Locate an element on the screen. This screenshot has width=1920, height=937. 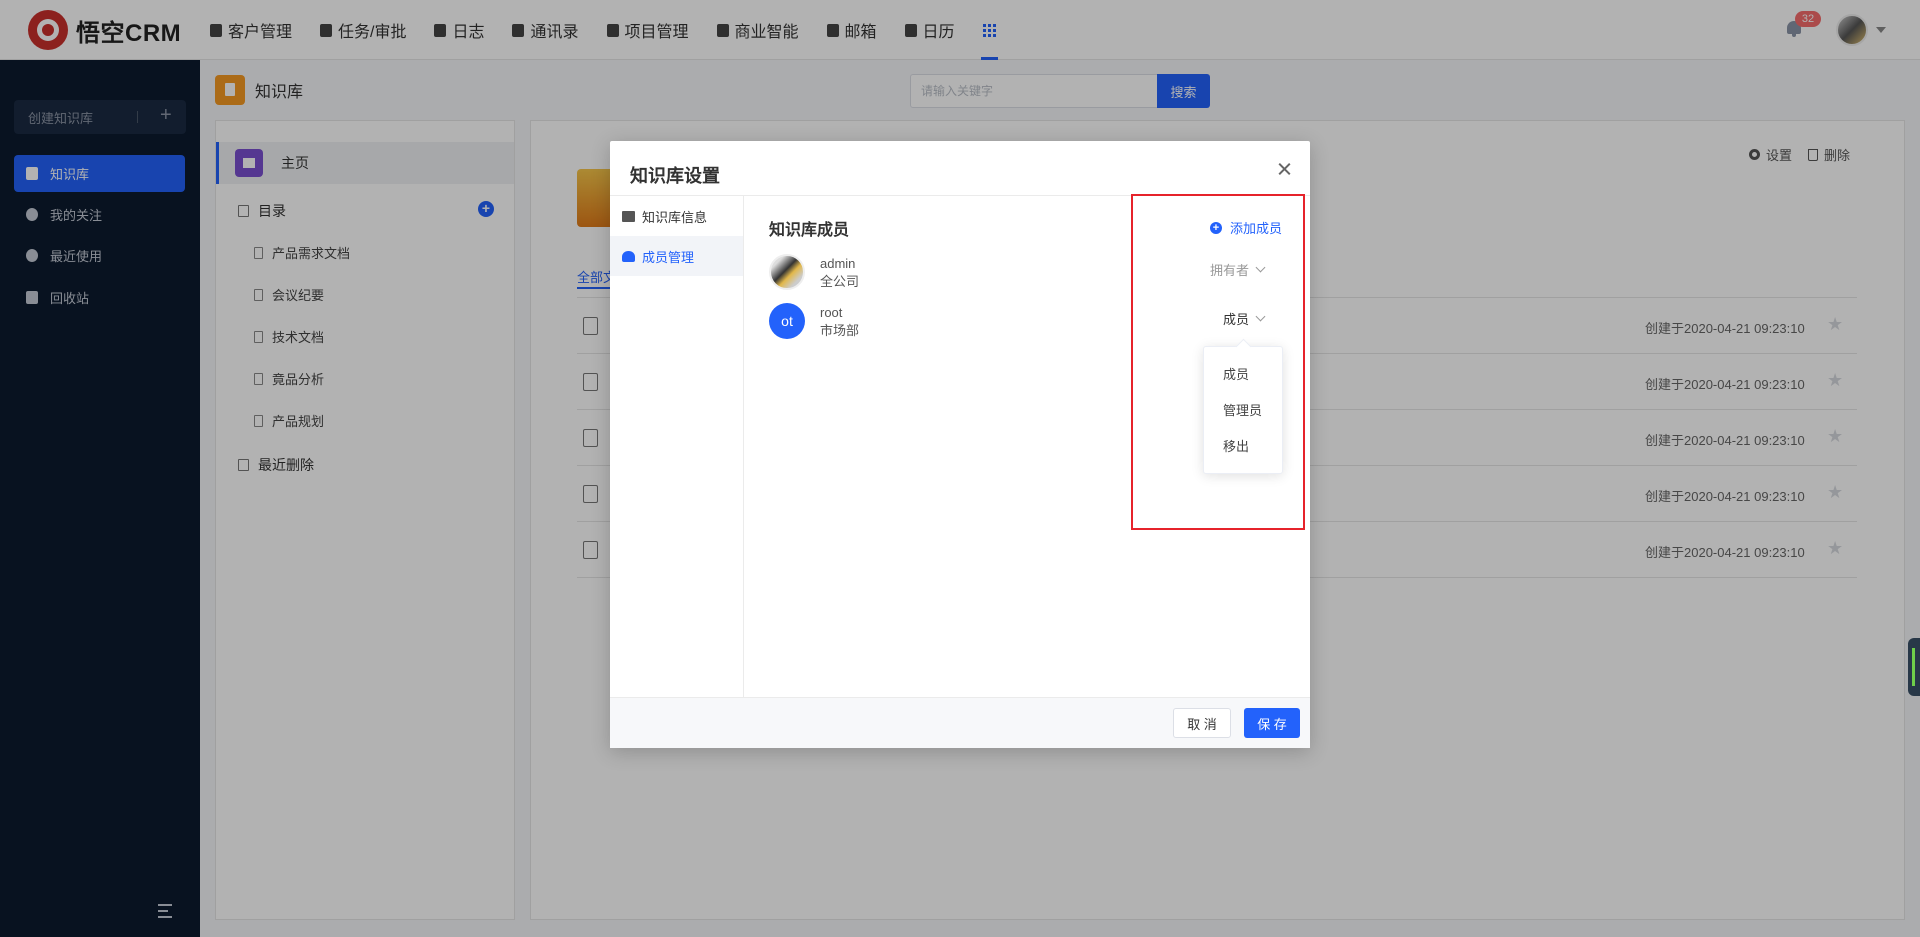
avatar: ot is located at coordinates (787, 321).